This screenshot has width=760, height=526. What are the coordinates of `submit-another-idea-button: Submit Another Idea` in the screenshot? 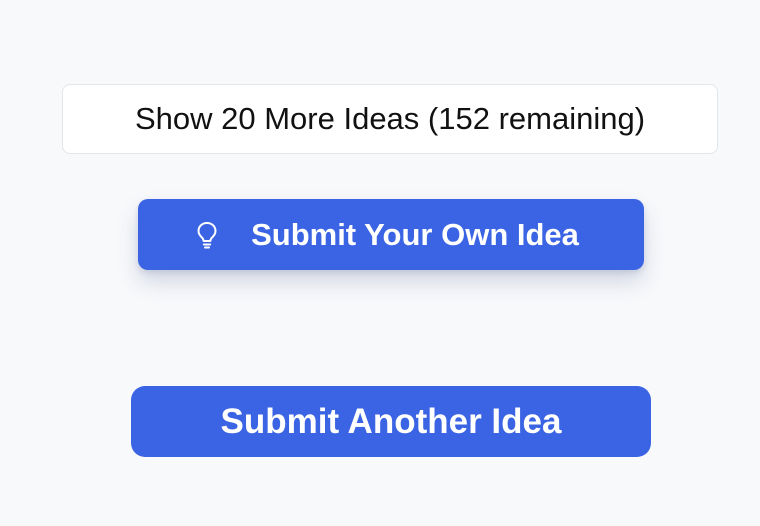 It's located at (391, 421).